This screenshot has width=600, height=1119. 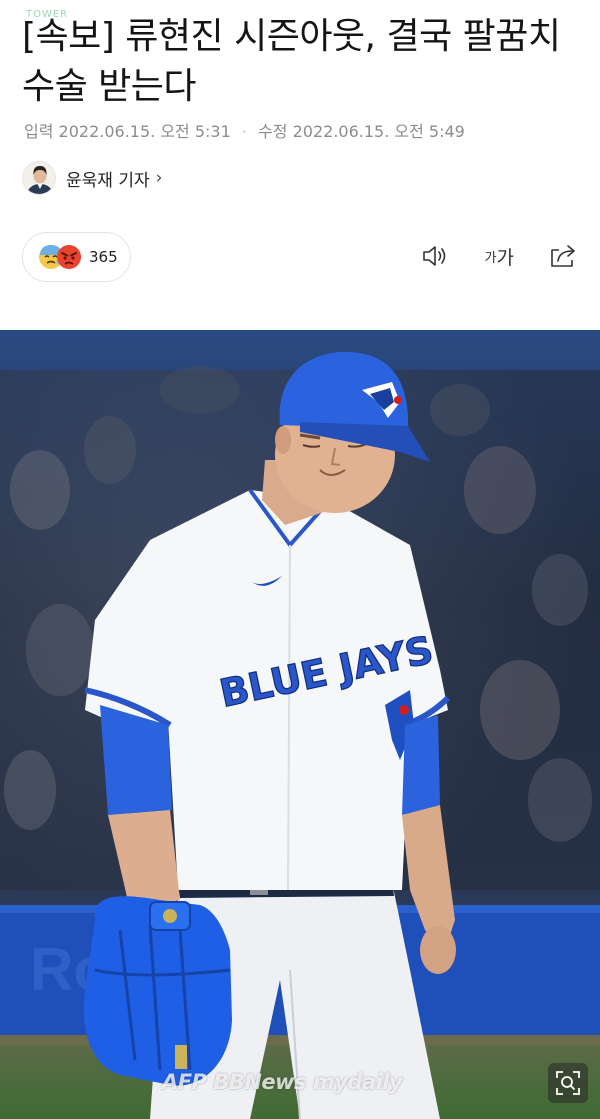 What do you see at coordinates (144, 131) in the screenshot?
I see `date-input-value: 2022.06.15. 오전 5:31` at bounding box center [144, 131].